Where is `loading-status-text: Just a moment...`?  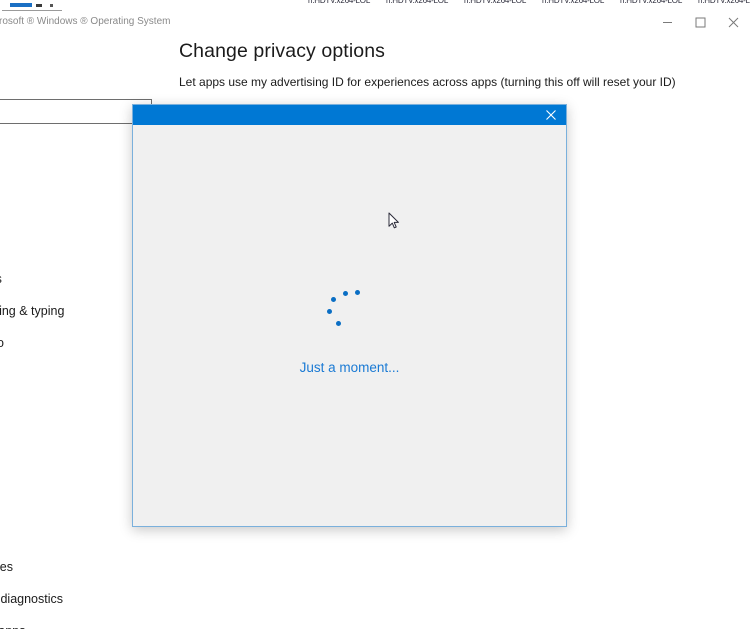
loading-status-text: Just a moment... is located at coordinates (349, 367).